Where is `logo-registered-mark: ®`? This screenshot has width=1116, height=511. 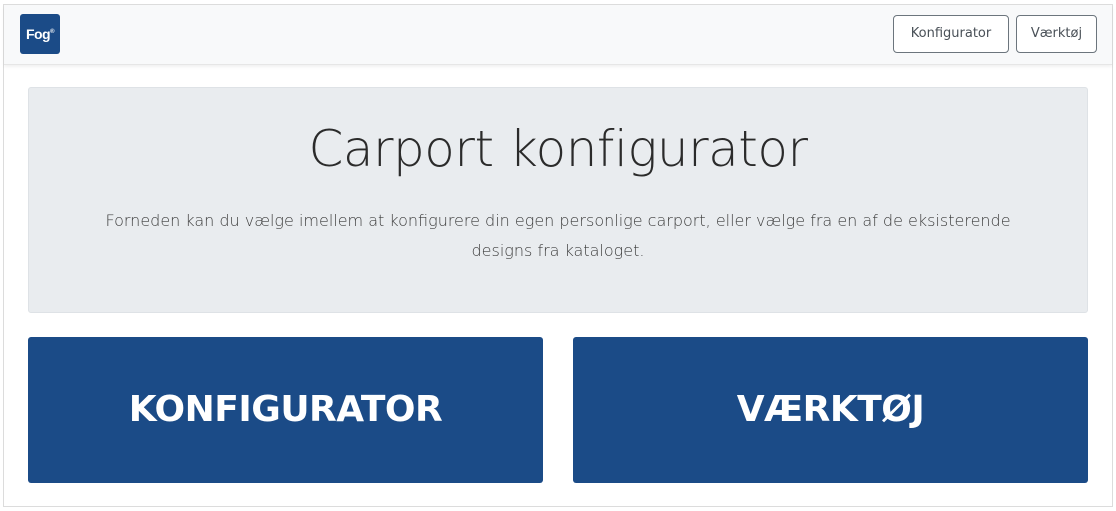
logo-registered-mark: ® is located at coordinates (52, 32).